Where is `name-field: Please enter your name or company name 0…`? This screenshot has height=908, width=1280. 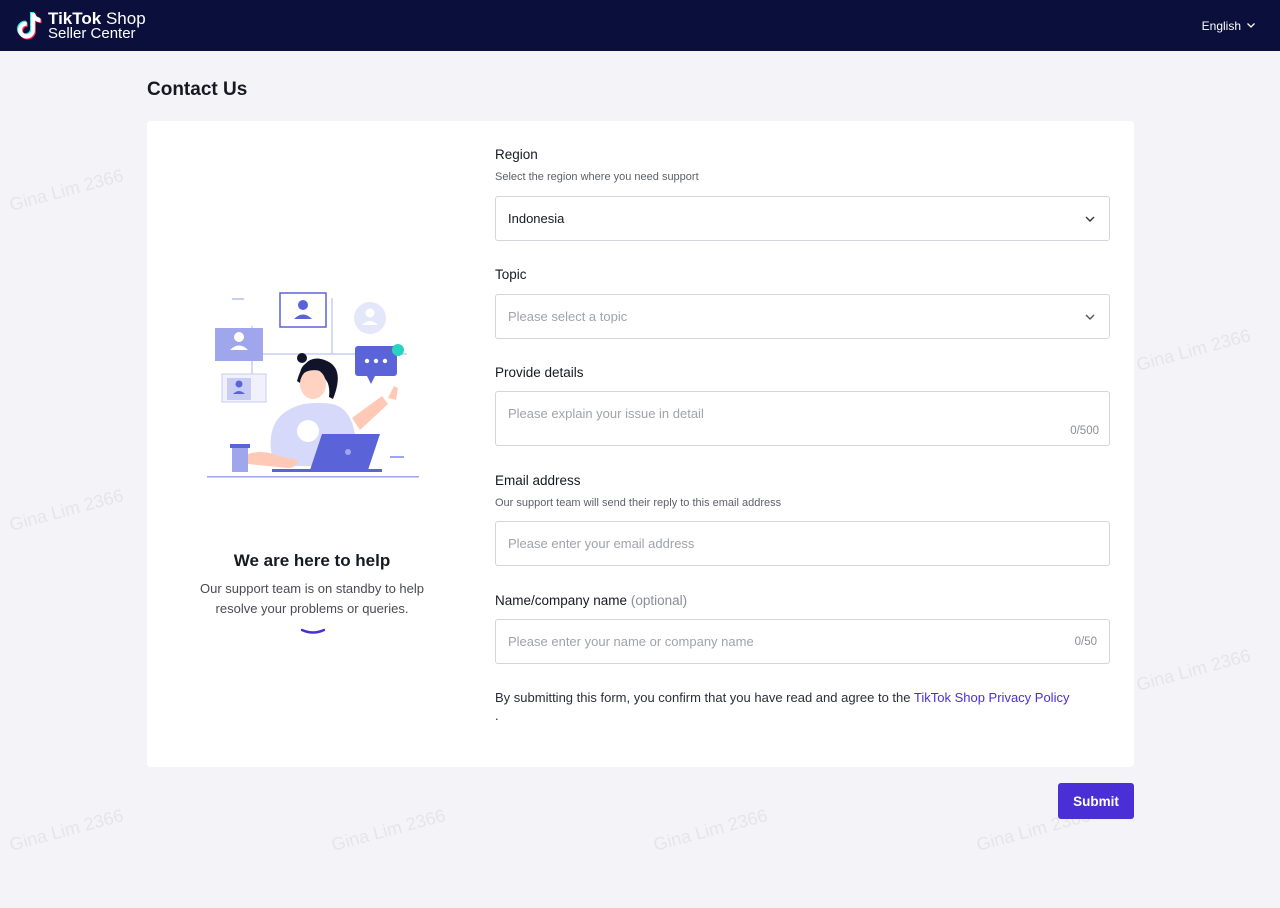 name-field: Please enter your name or company name 0… is located at coordinates (802, 641).